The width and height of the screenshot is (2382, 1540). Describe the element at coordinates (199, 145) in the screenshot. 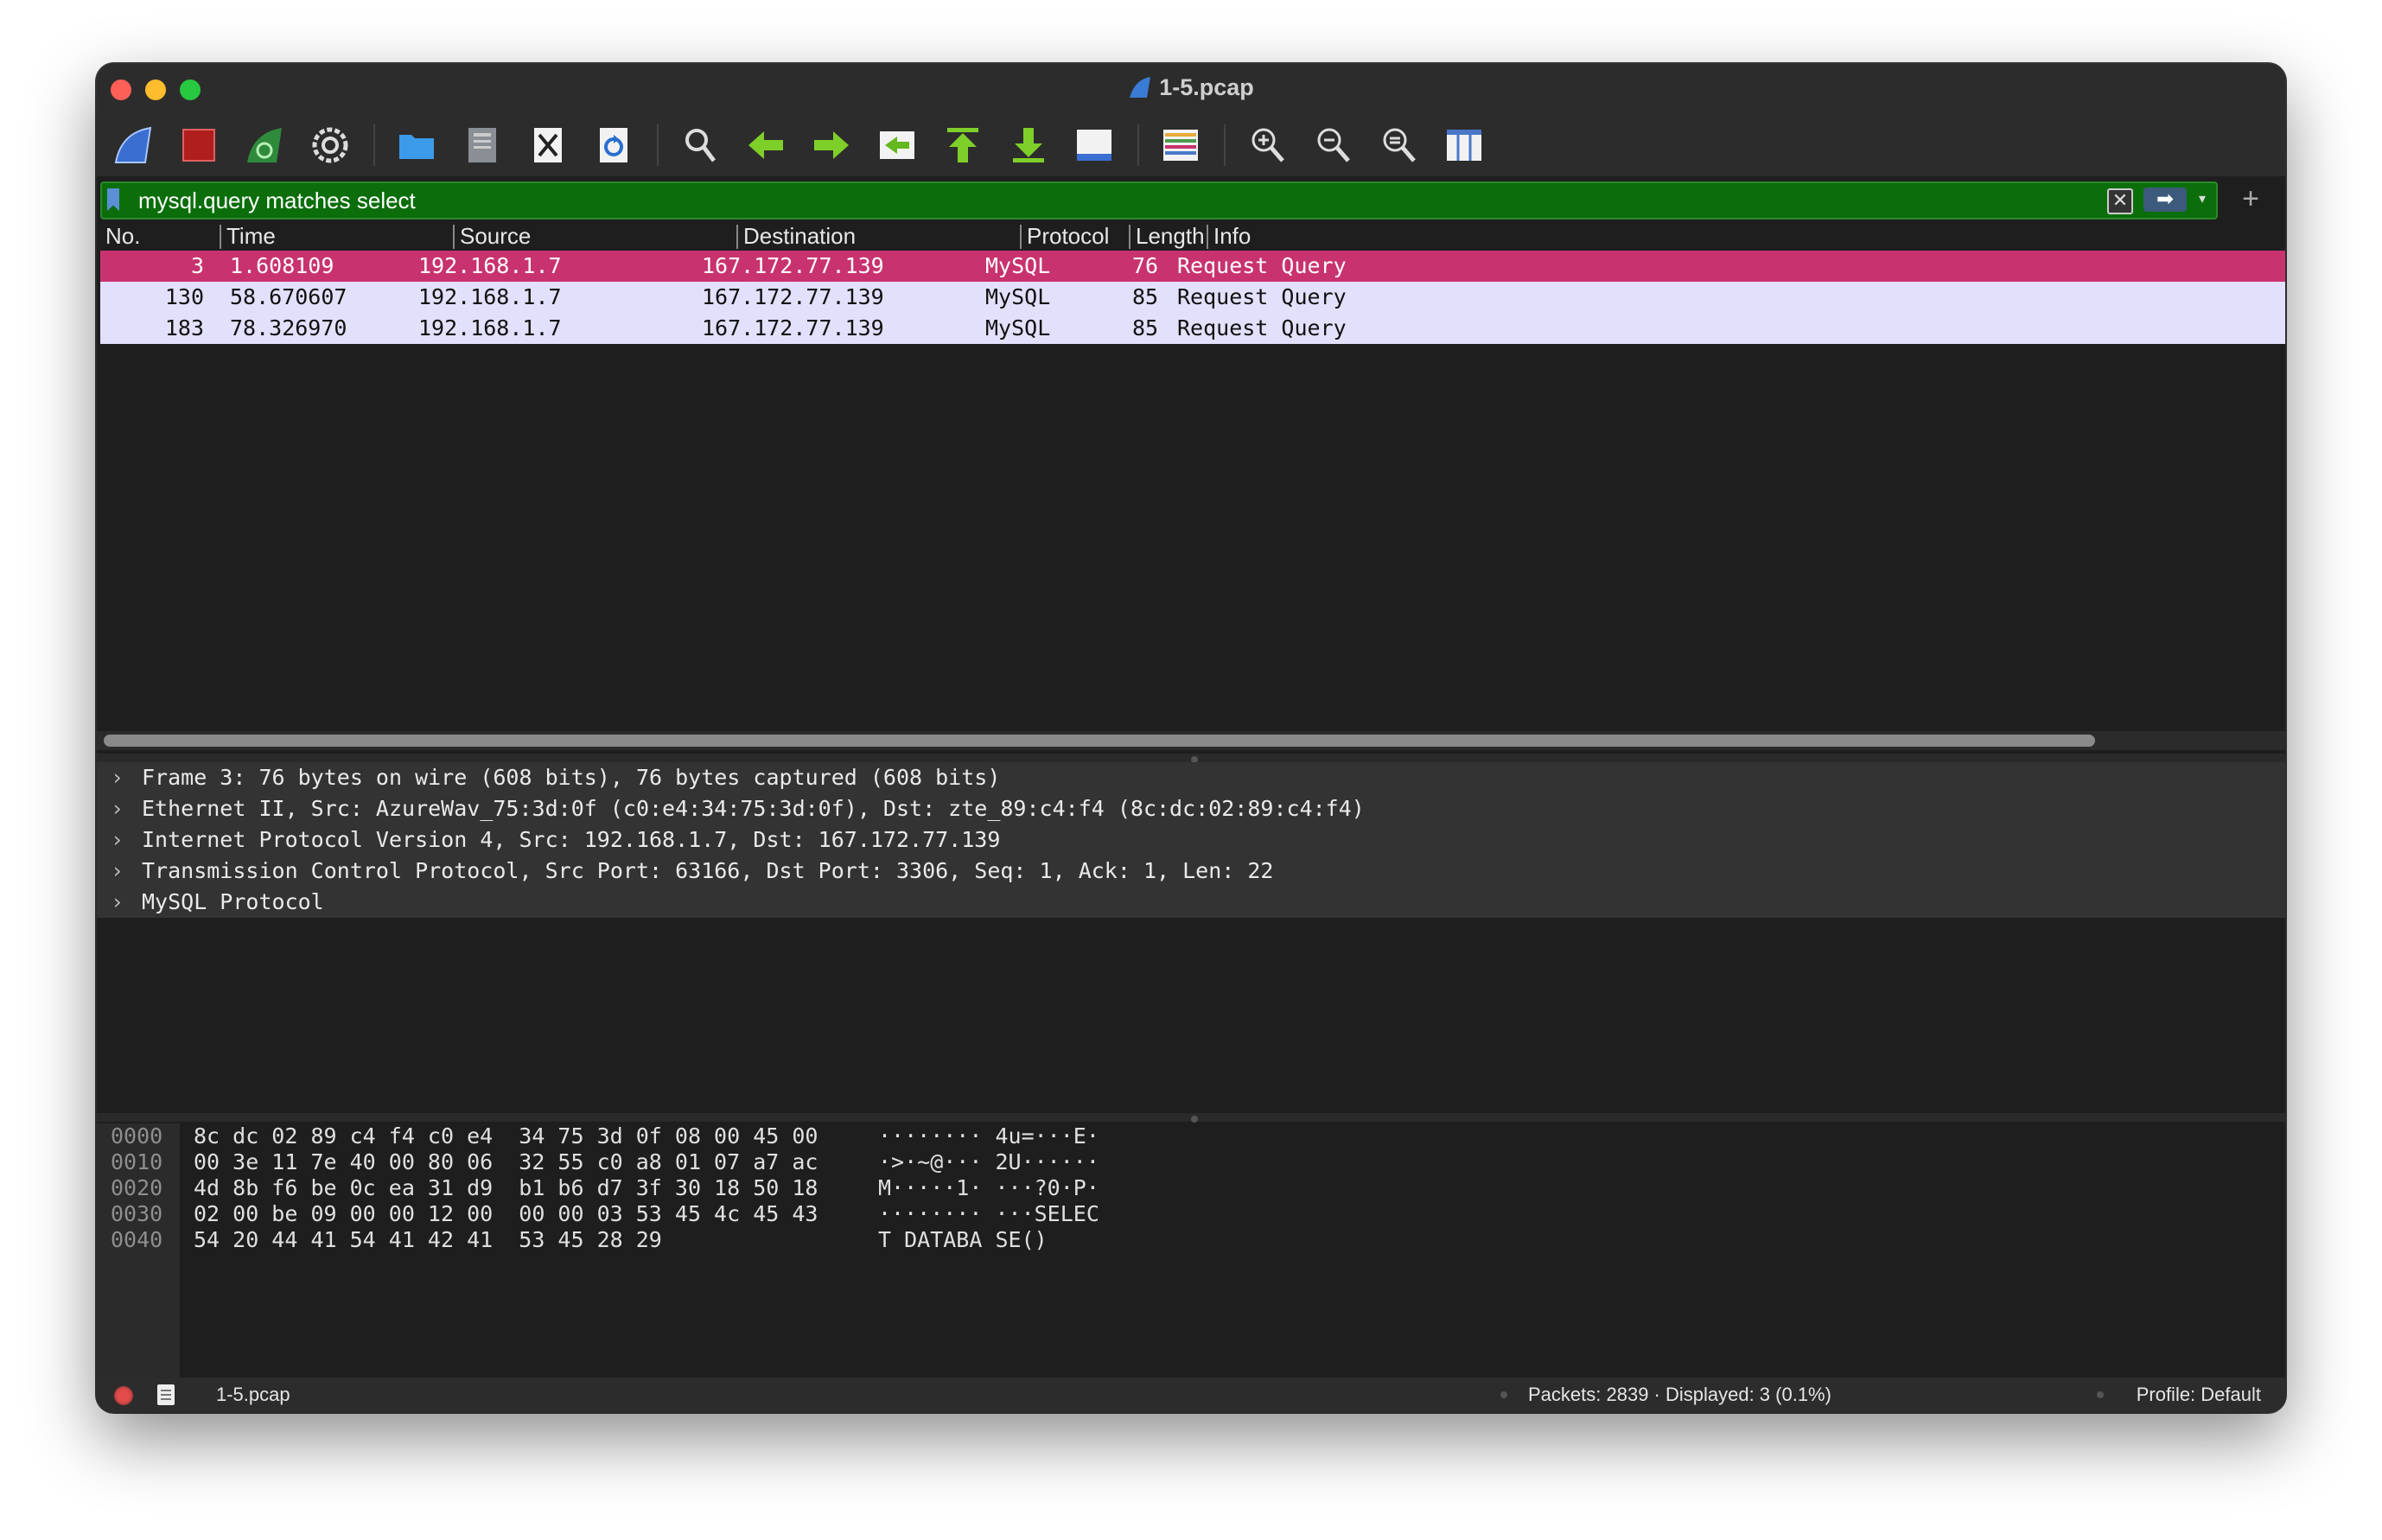

I see `stop-capture-button` at that location.